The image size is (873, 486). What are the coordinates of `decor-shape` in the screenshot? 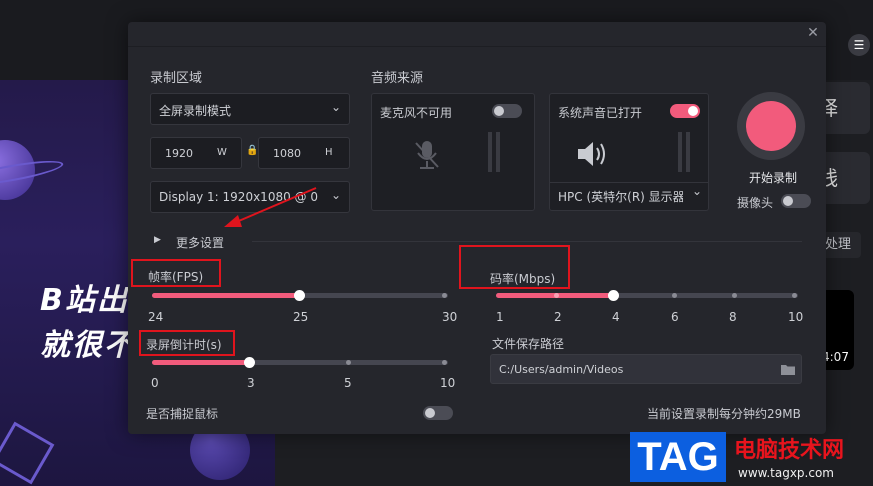 It's located at (27, 453).